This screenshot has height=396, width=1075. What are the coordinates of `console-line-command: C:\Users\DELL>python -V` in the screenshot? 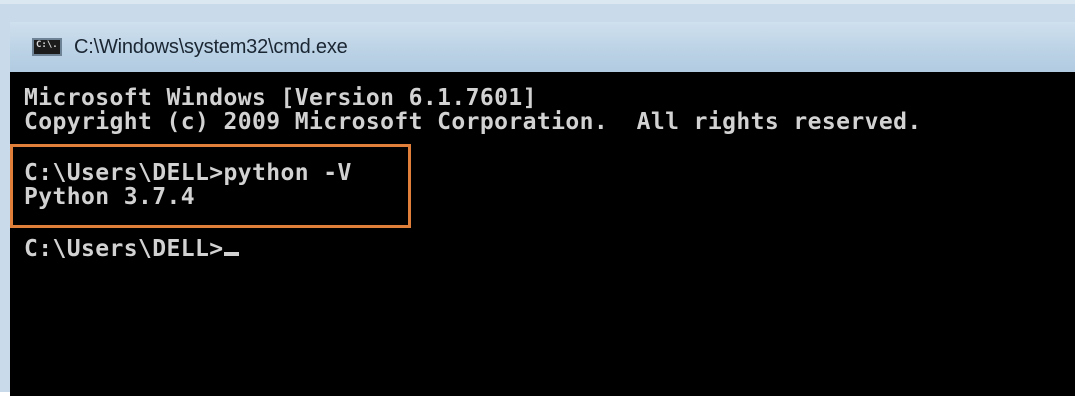 It's located at (188, 173).